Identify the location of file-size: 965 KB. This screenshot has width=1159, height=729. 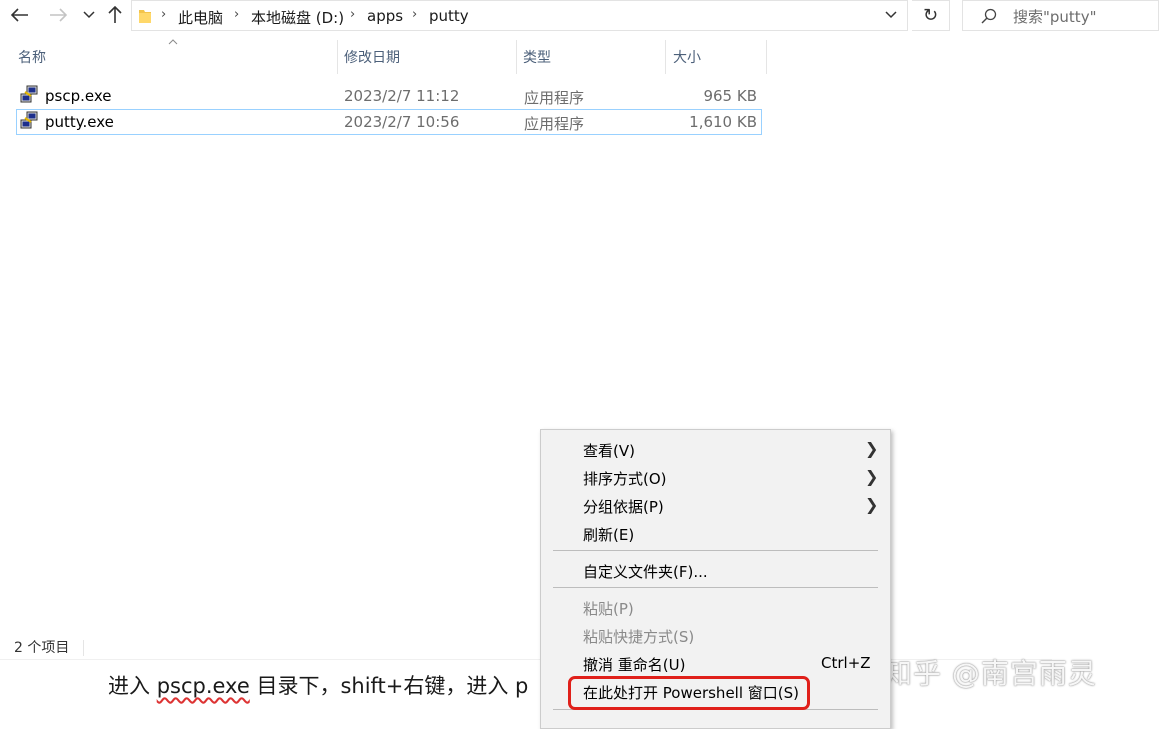
(730, 96).